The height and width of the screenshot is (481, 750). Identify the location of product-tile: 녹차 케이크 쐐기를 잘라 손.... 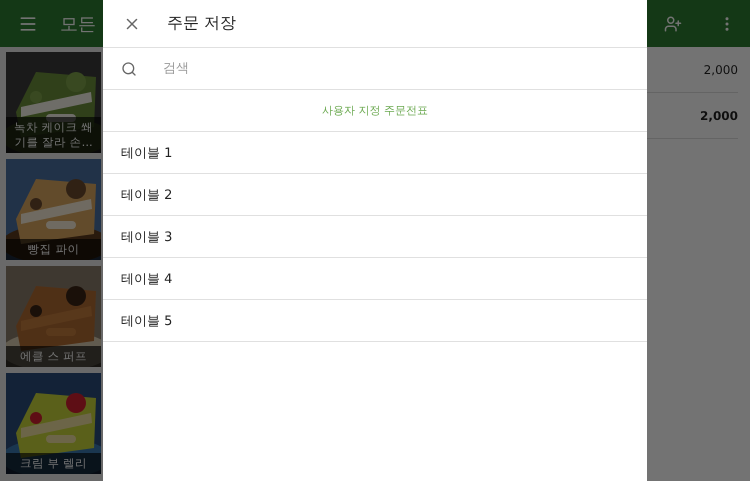
(53, 102).